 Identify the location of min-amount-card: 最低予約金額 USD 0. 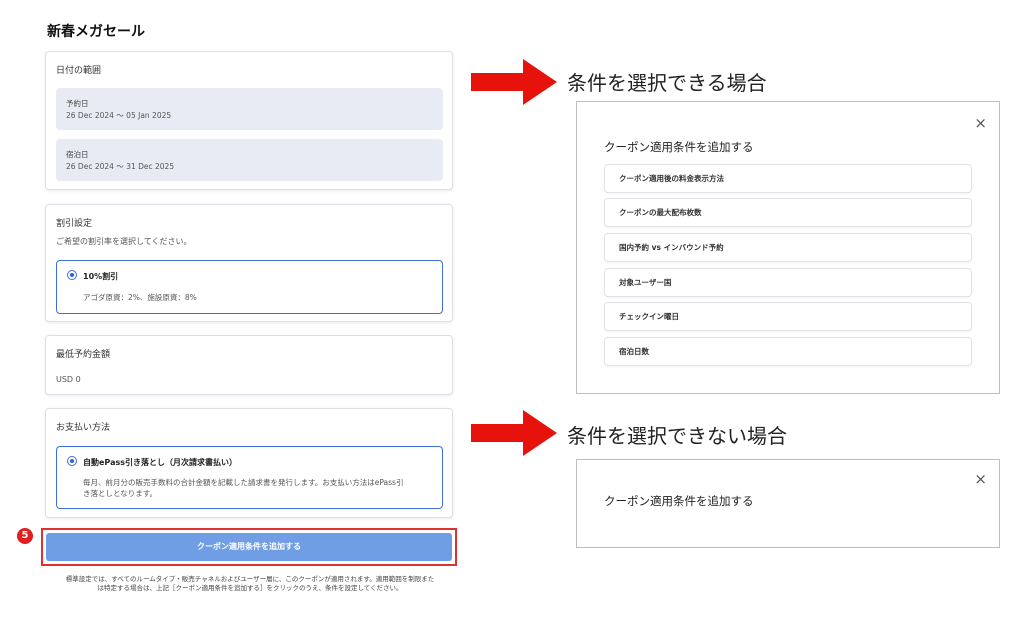
(249, 365).